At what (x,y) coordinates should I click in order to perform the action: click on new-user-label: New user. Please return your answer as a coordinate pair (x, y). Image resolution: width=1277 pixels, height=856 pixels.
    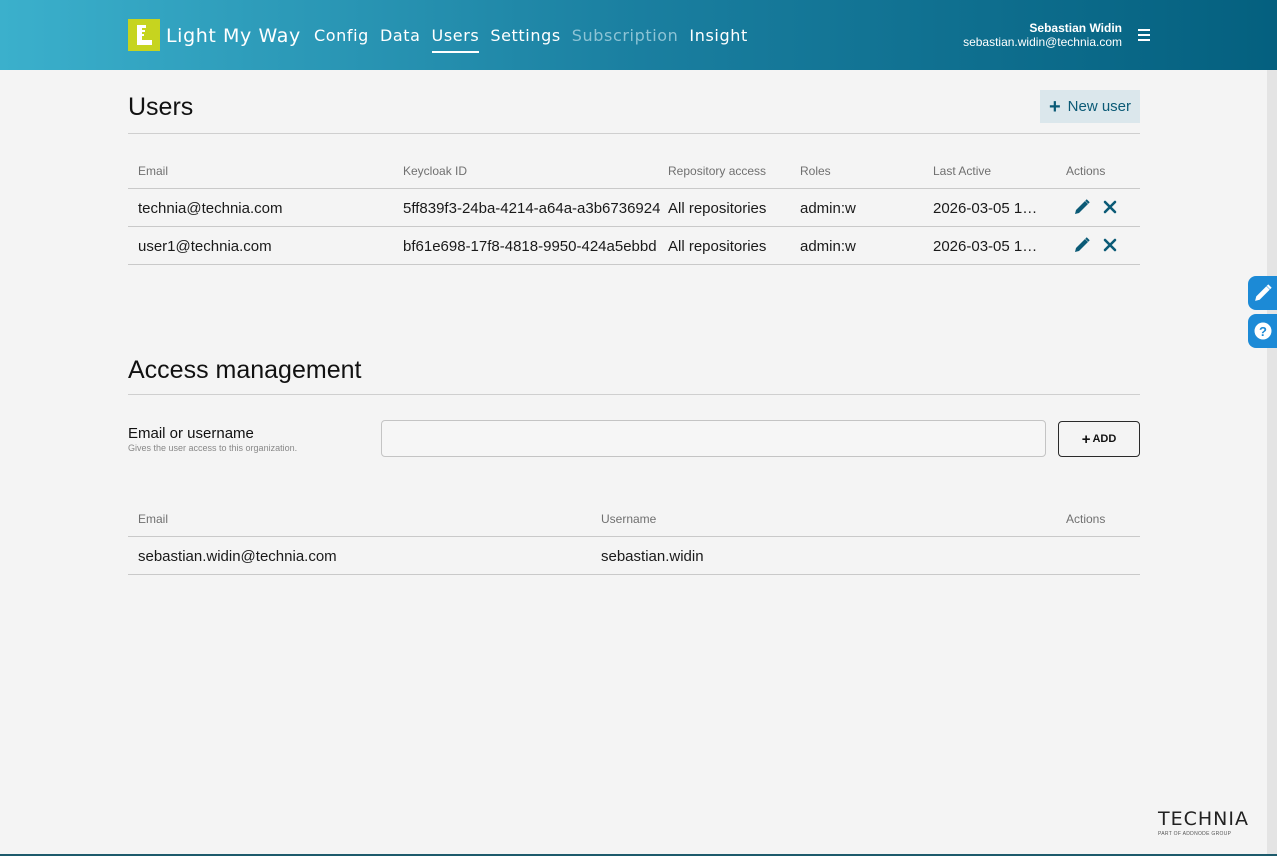
    Looking at the image, I should click on (1099, 106).